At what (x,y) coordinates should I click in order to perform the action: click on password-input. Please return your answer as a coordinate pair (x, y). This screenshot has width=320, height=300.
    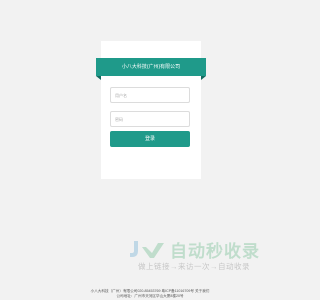
    Looking at the image, I should click on (150, 119).